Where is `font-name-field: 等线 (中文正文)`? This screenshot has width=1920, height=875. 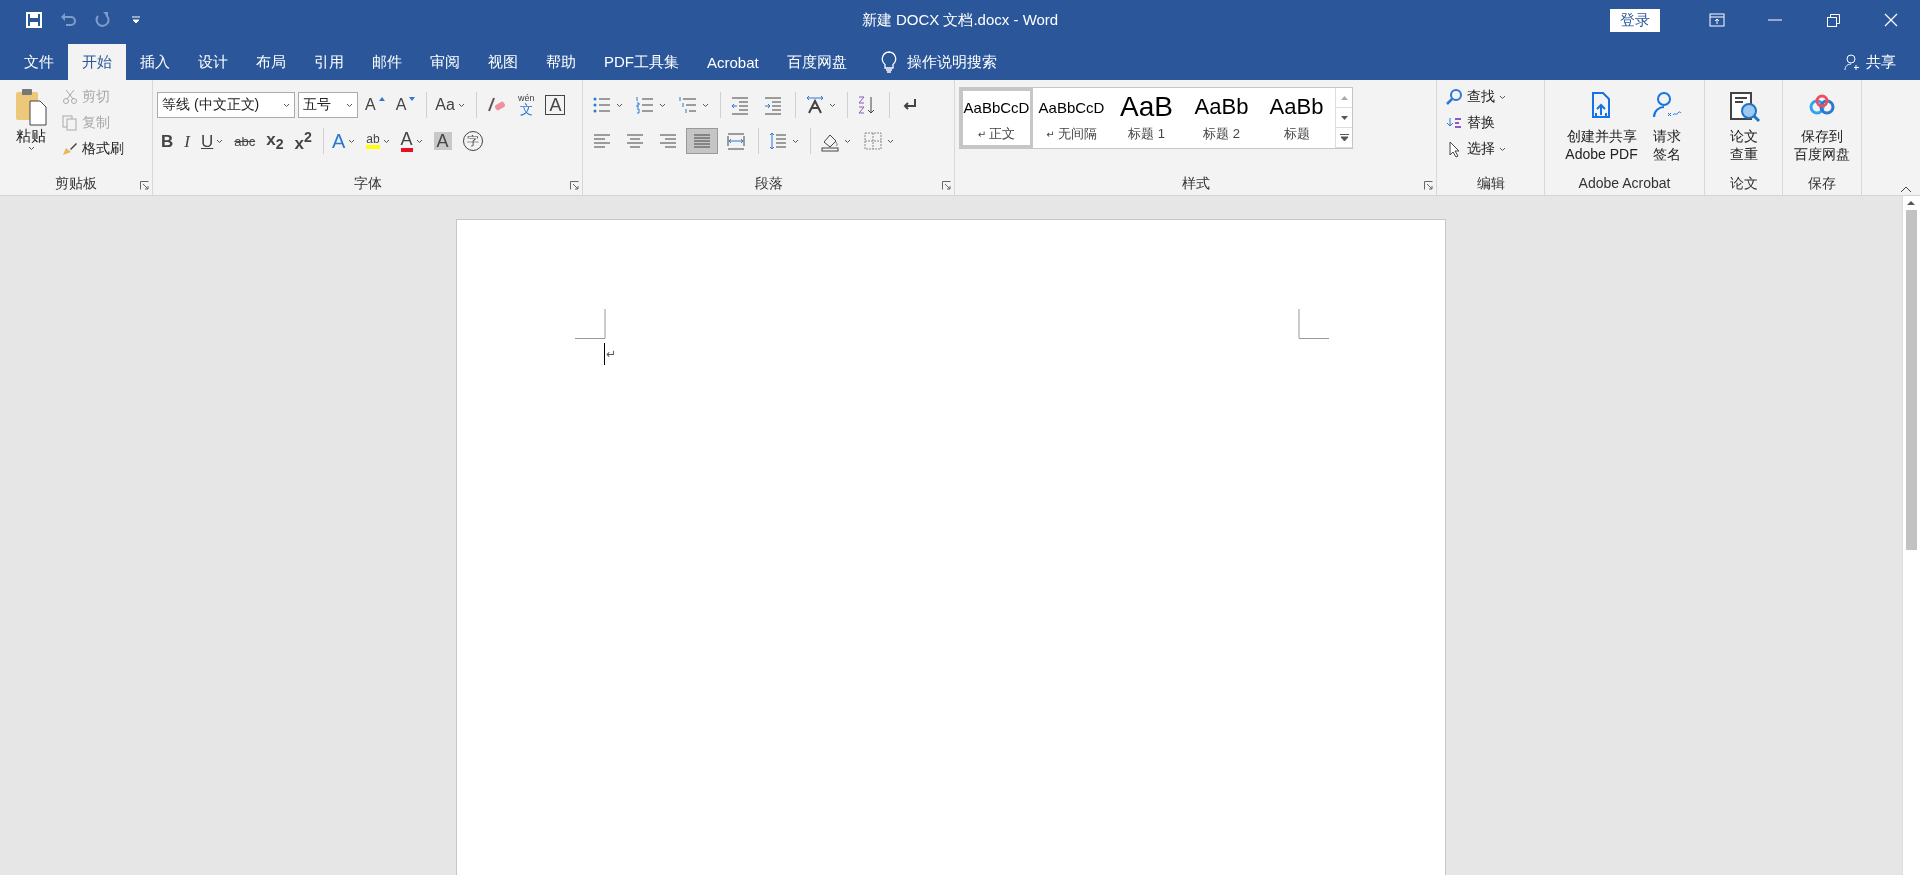 font-name-field: 等线 (中文正文) is located at coordinates (226, 105).